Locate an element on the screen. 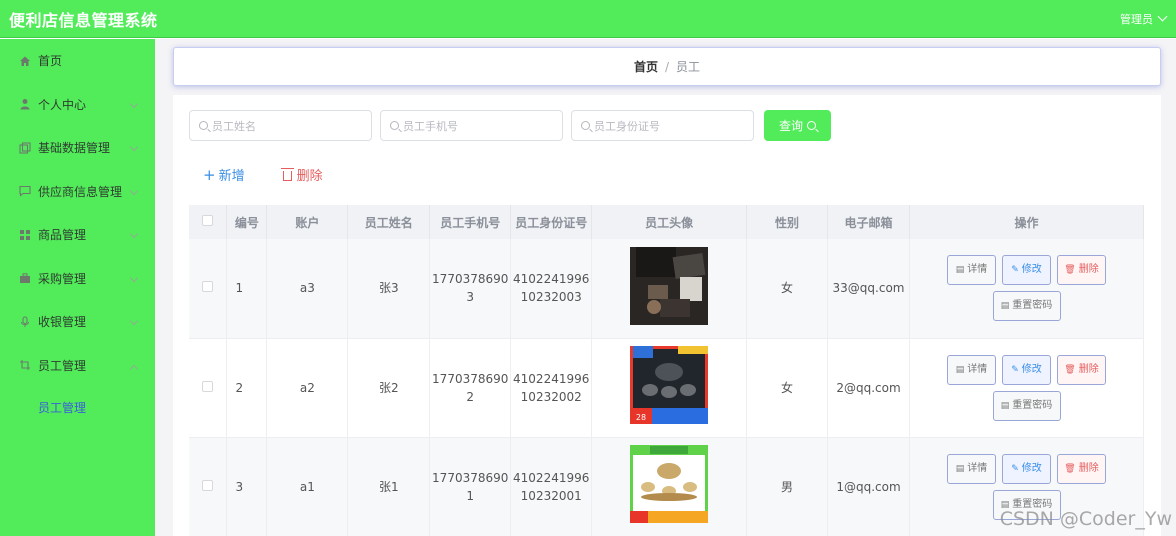 This screenshot has height=536, width=1176. column-header: 员工身份证号 is located at coordinates (551, 222).